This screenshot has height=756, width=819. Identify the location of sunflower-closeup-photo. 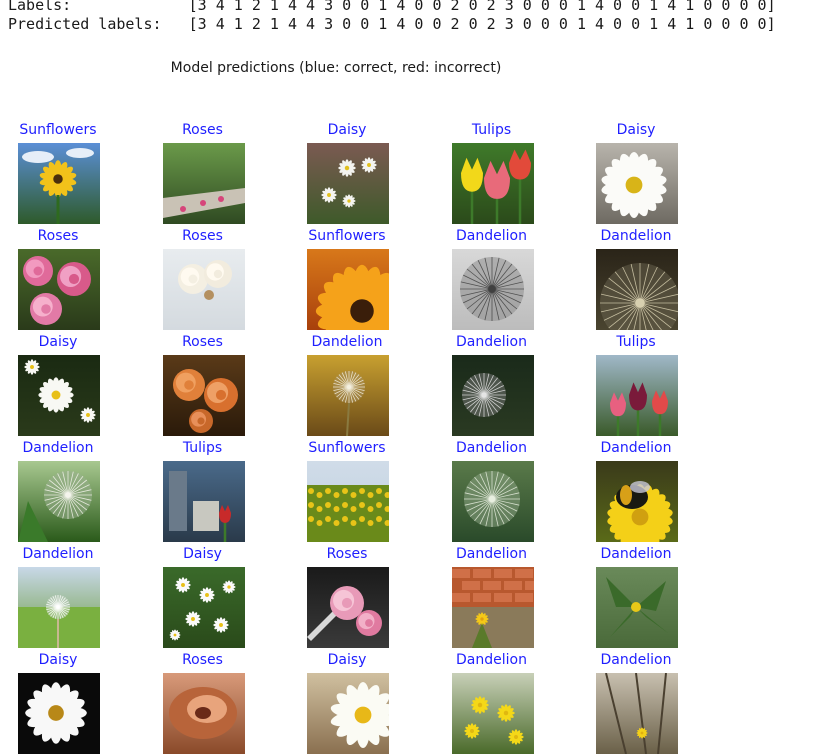
(348, 289).